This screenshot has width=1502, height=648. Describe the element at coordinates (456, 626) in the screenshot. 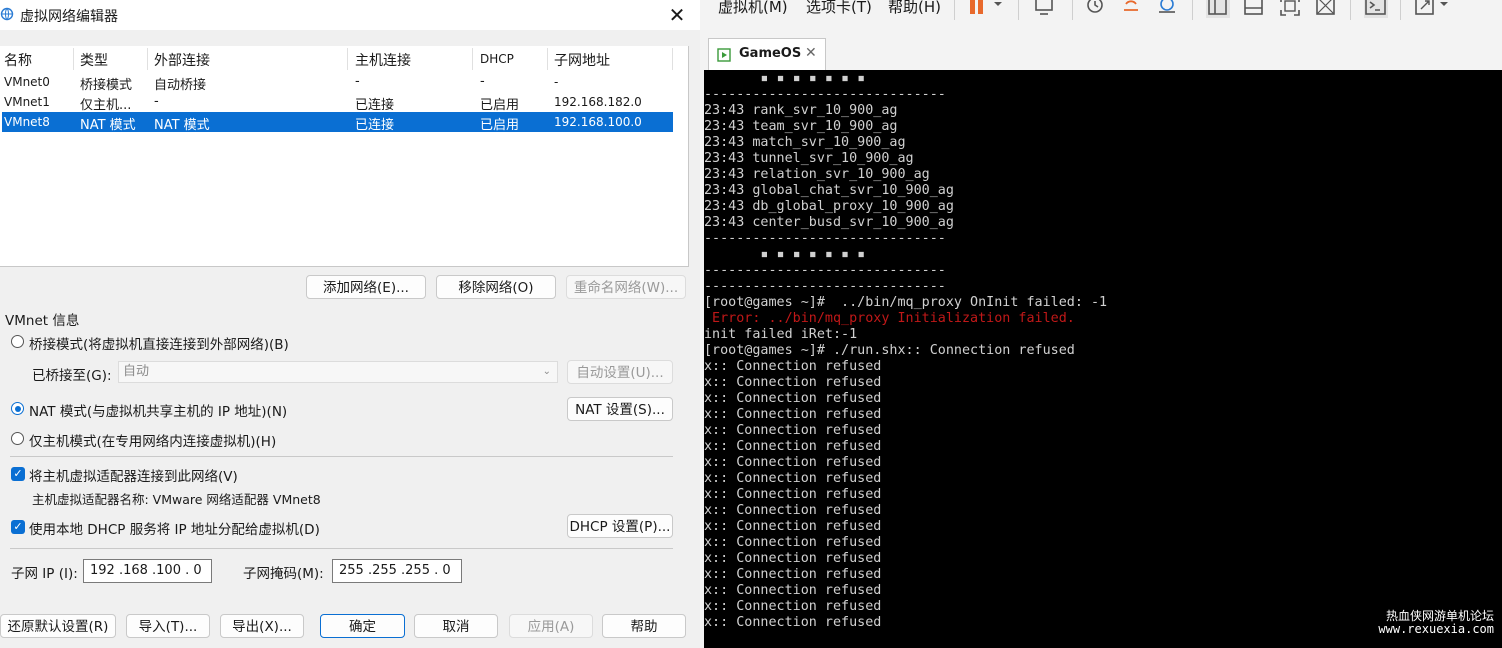

I see `cancel-button: 取消` at that location.